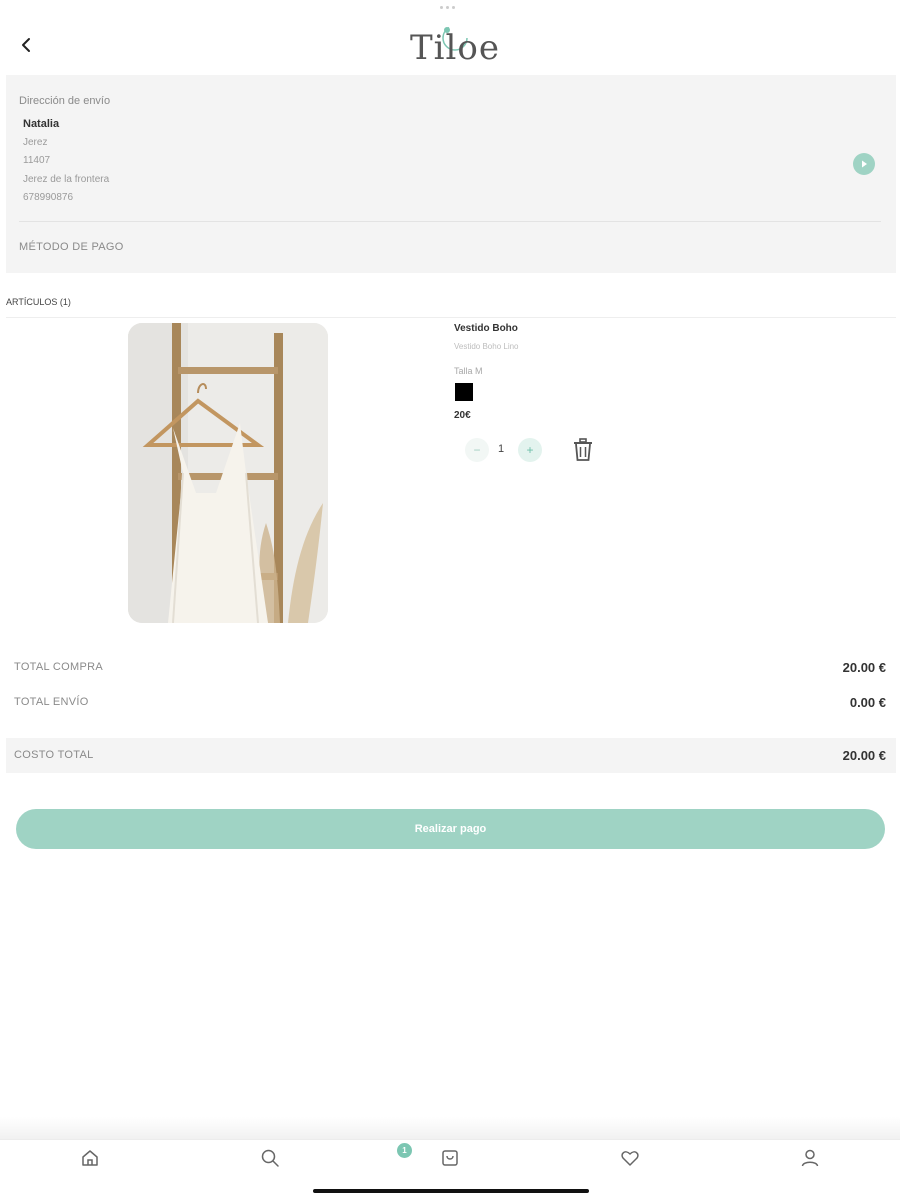 The height and width of the screenshot is (1200, 900). I want to click on total-purchase-value: 20.00 €, so click(864, 667).